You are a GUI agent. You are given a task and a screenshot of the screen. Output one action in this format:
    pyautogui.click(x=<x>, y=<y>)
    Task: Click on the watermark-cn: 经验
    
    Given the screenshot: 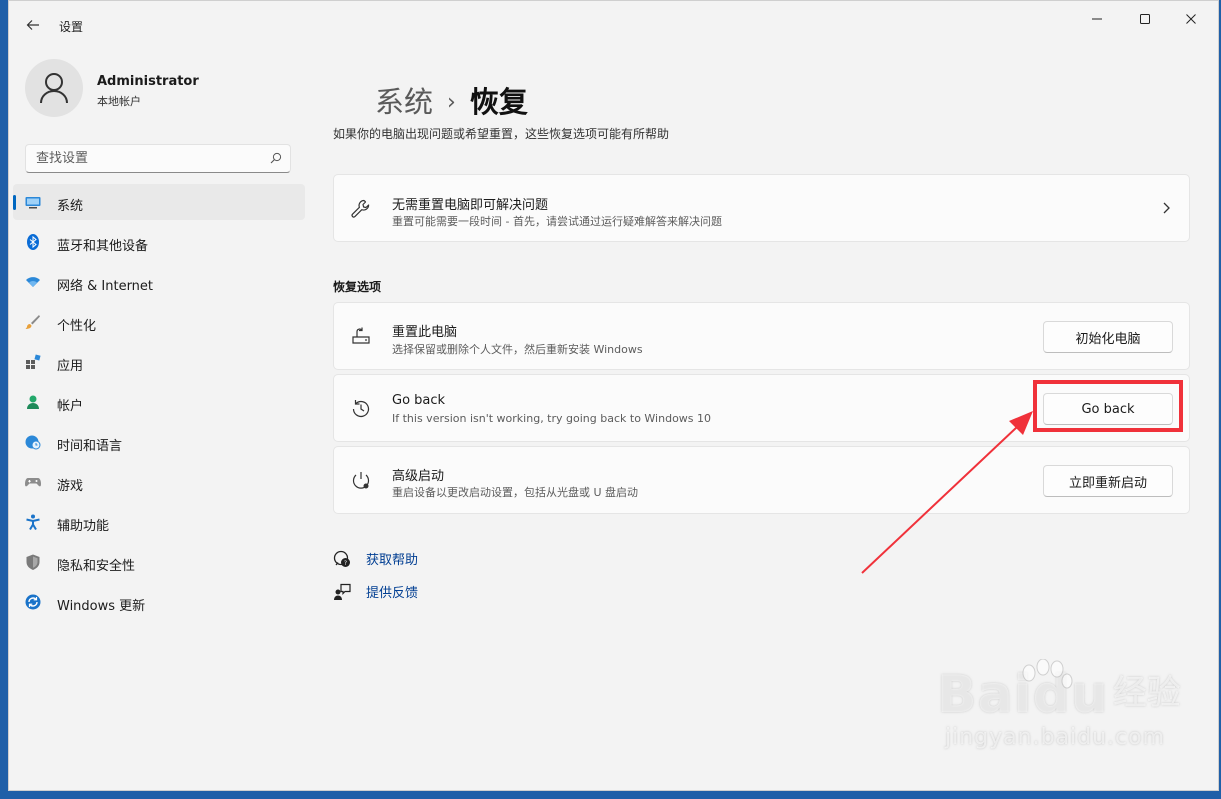 What is the action you would take?
    pyautogui.click(x=1146, y=693)
    